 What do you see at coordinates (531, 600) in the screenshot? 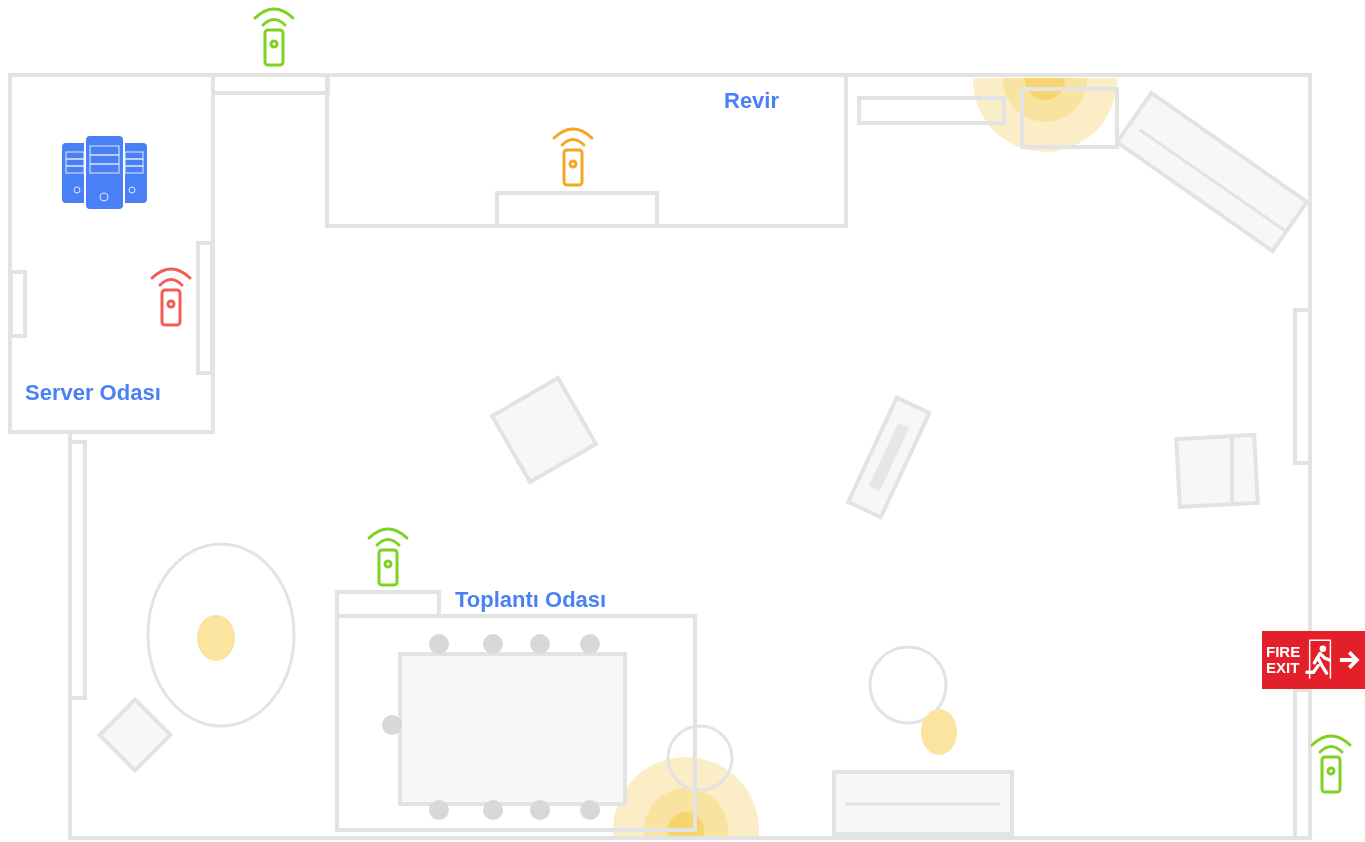
I see `room-label: Toplantı Odası` at bounding box center [531, 600].